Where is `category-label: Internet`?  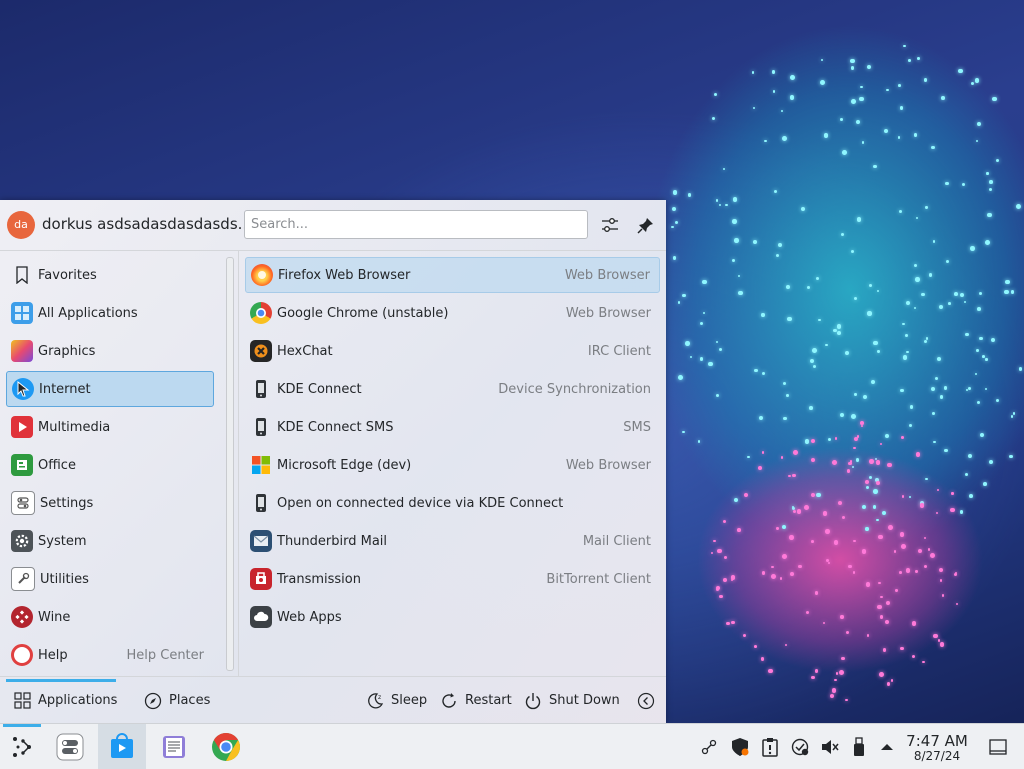
category-label: Internet is located at coordinates (65, 389).